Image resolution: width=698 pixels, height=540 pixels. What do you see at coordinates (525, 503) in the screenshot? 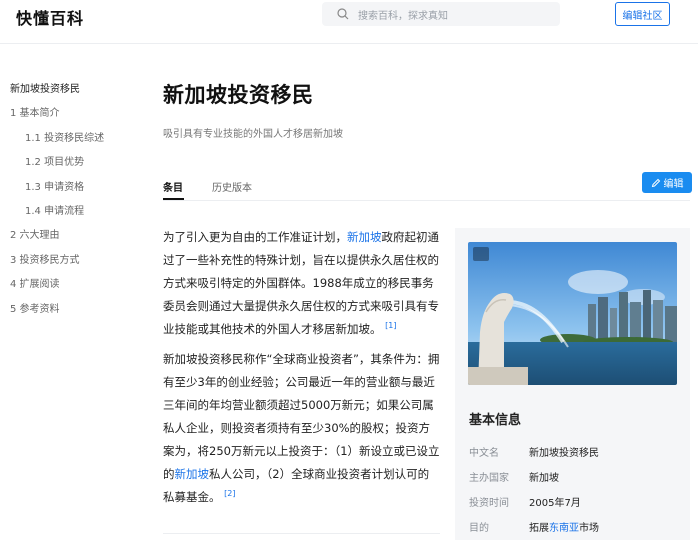
I see `info-row-invest-time: 投资时间 2005年7月` at bounding box center [525, 503].